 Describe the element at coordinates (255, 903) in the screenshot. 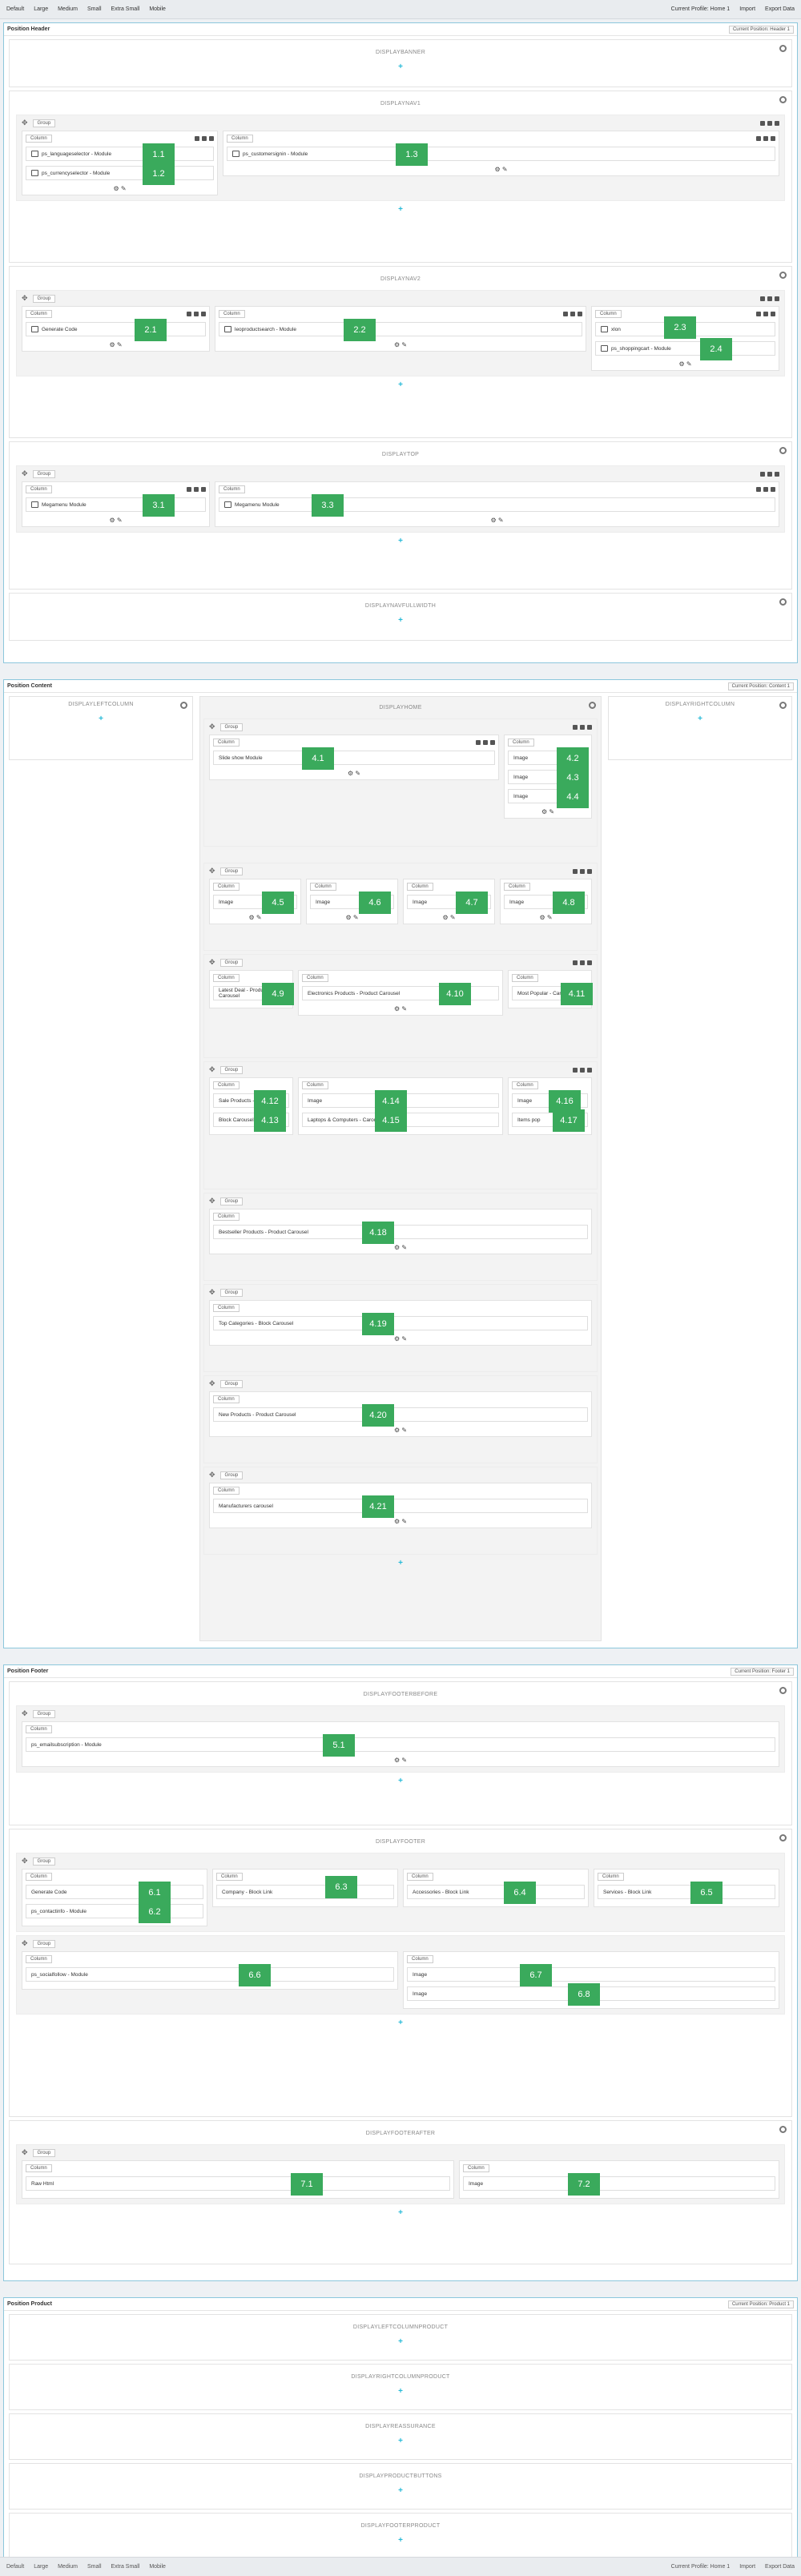

I see `module-item: Image 4.5` at that location.